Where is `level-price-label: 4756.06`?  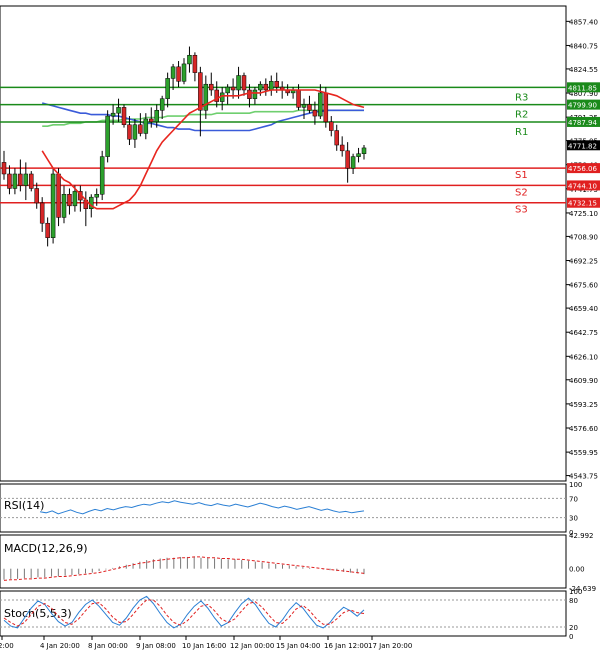
level-price-label: 4756.06 is located at coordinates (582, 169).